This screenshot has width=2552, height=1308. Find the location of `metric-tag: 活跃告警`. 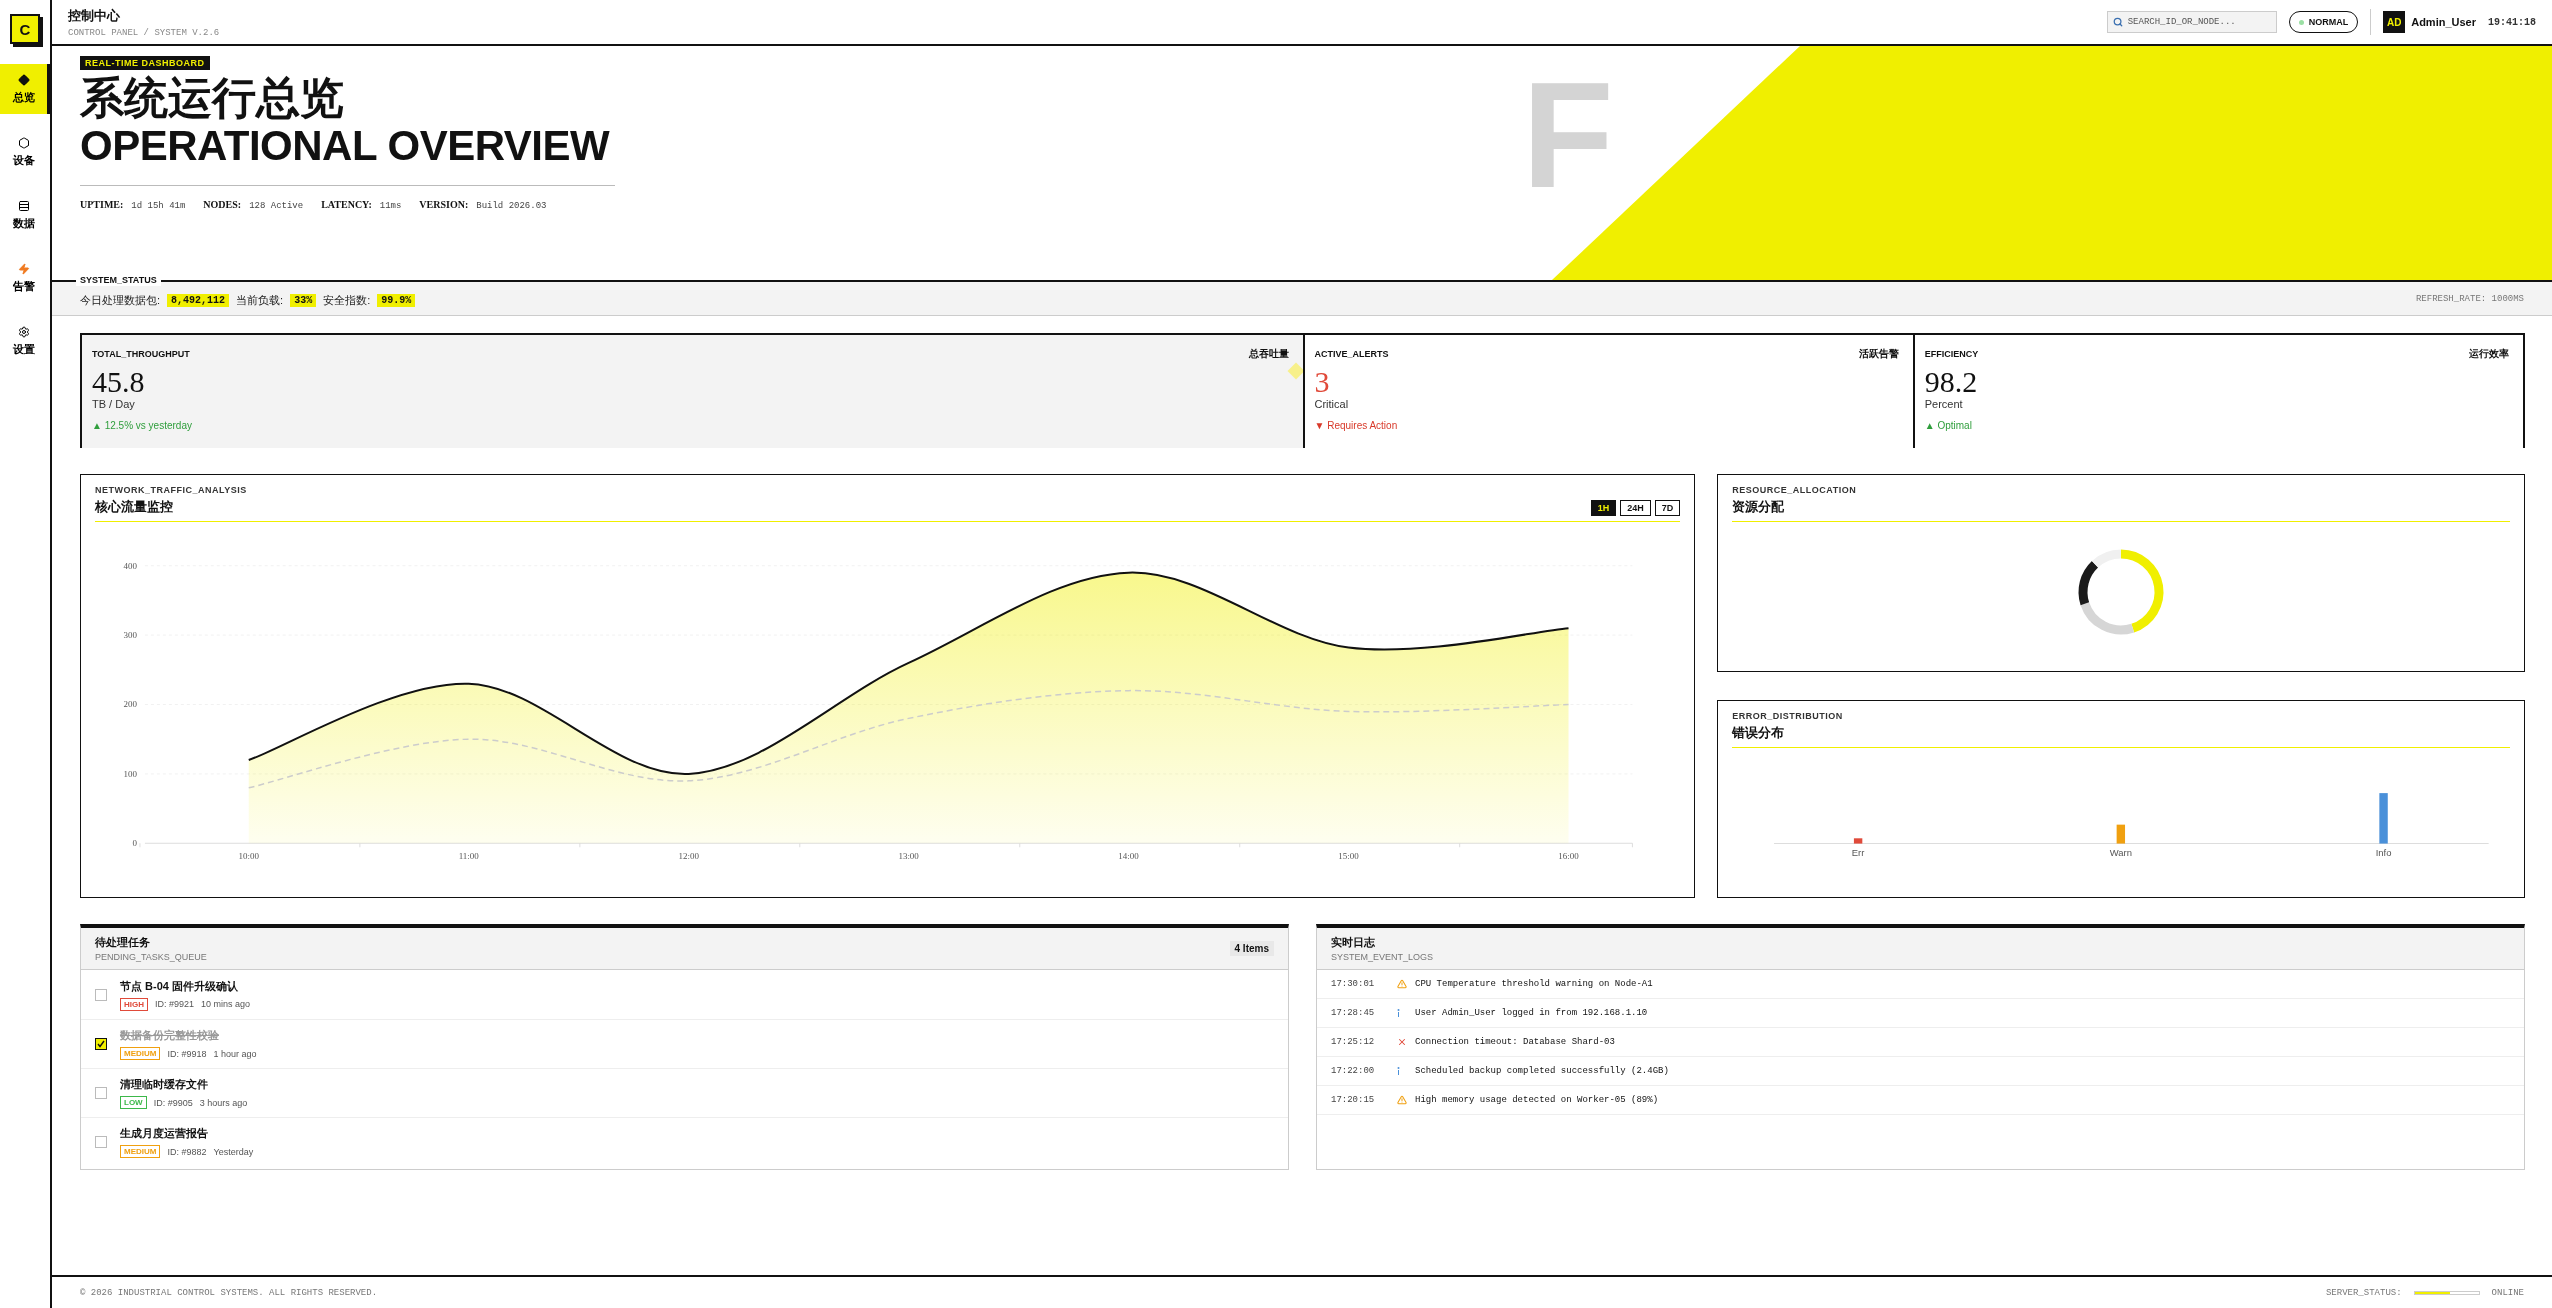

metric-tag: 活跃告警 is located at coordinates (1878, 354).